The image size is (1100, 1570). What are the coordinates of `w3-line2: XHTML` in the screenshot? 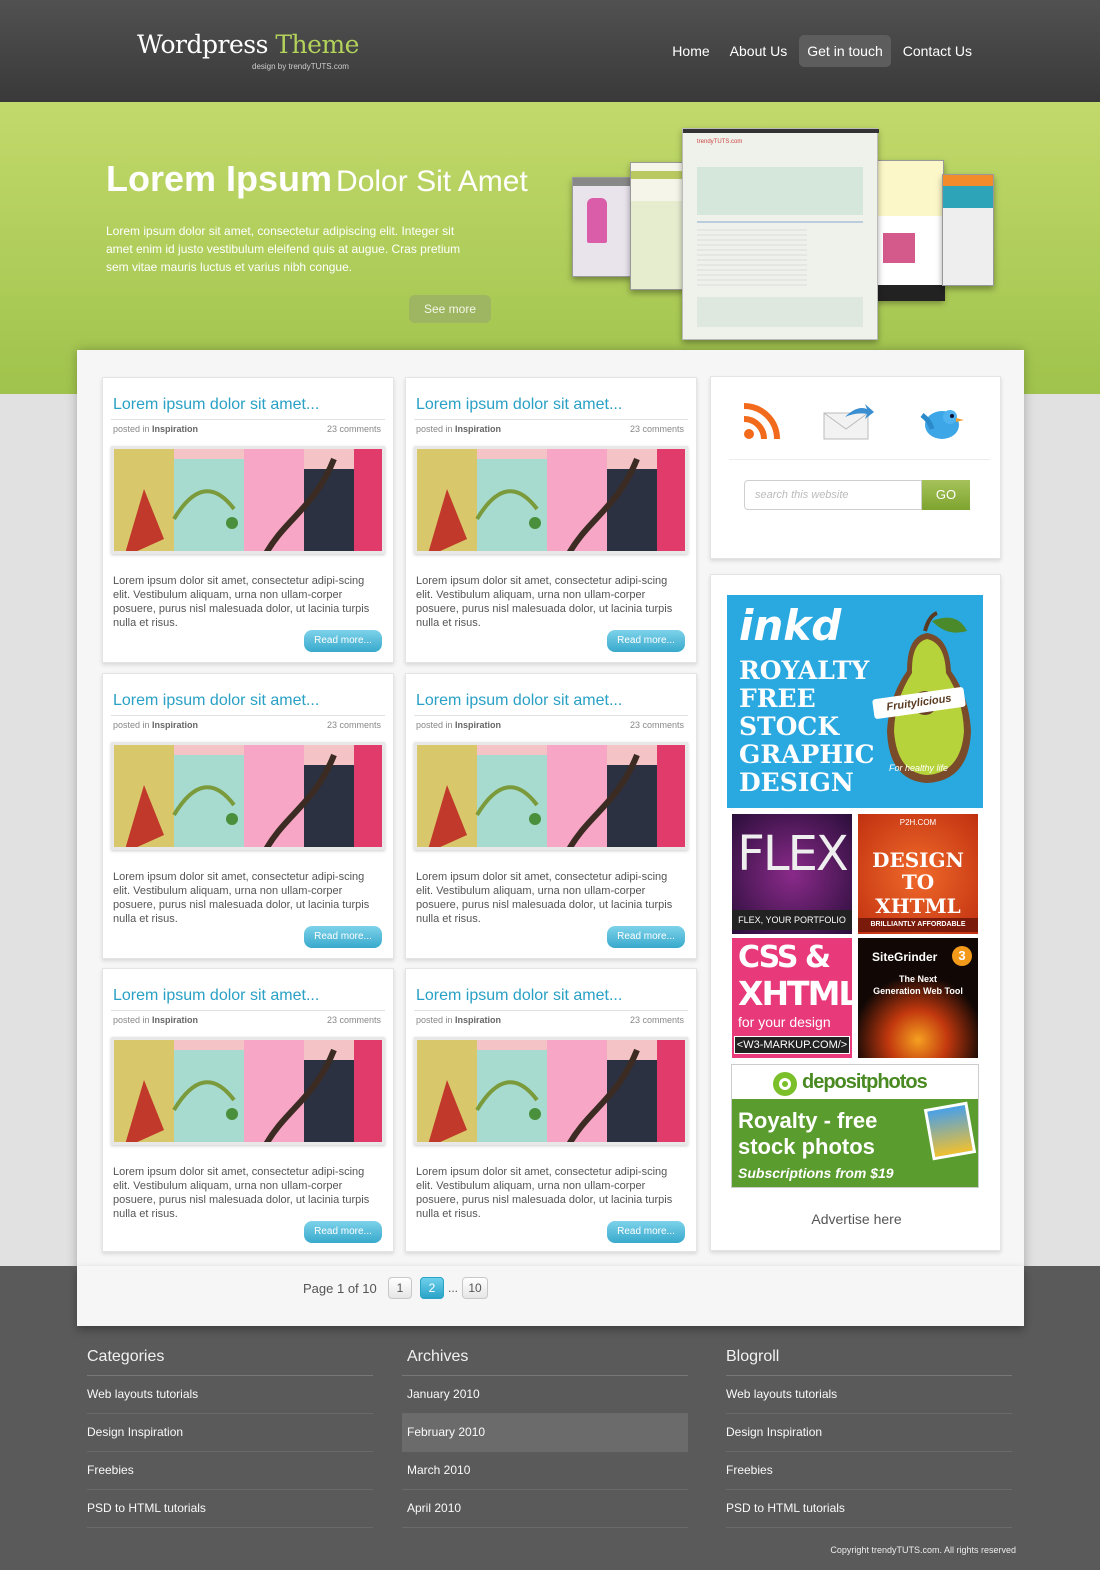 It's located at (795, 993).